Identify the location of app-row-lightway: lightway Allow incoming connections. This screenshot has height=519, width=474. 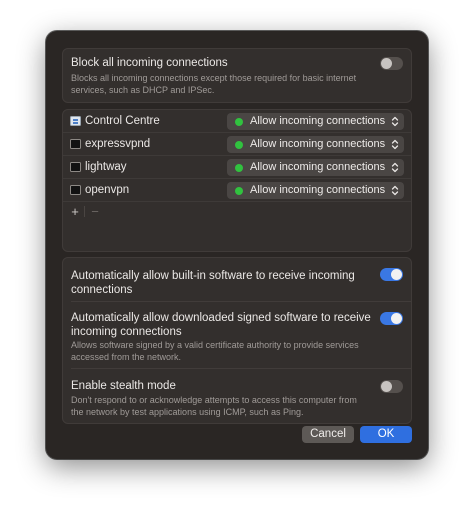
(237, 167).